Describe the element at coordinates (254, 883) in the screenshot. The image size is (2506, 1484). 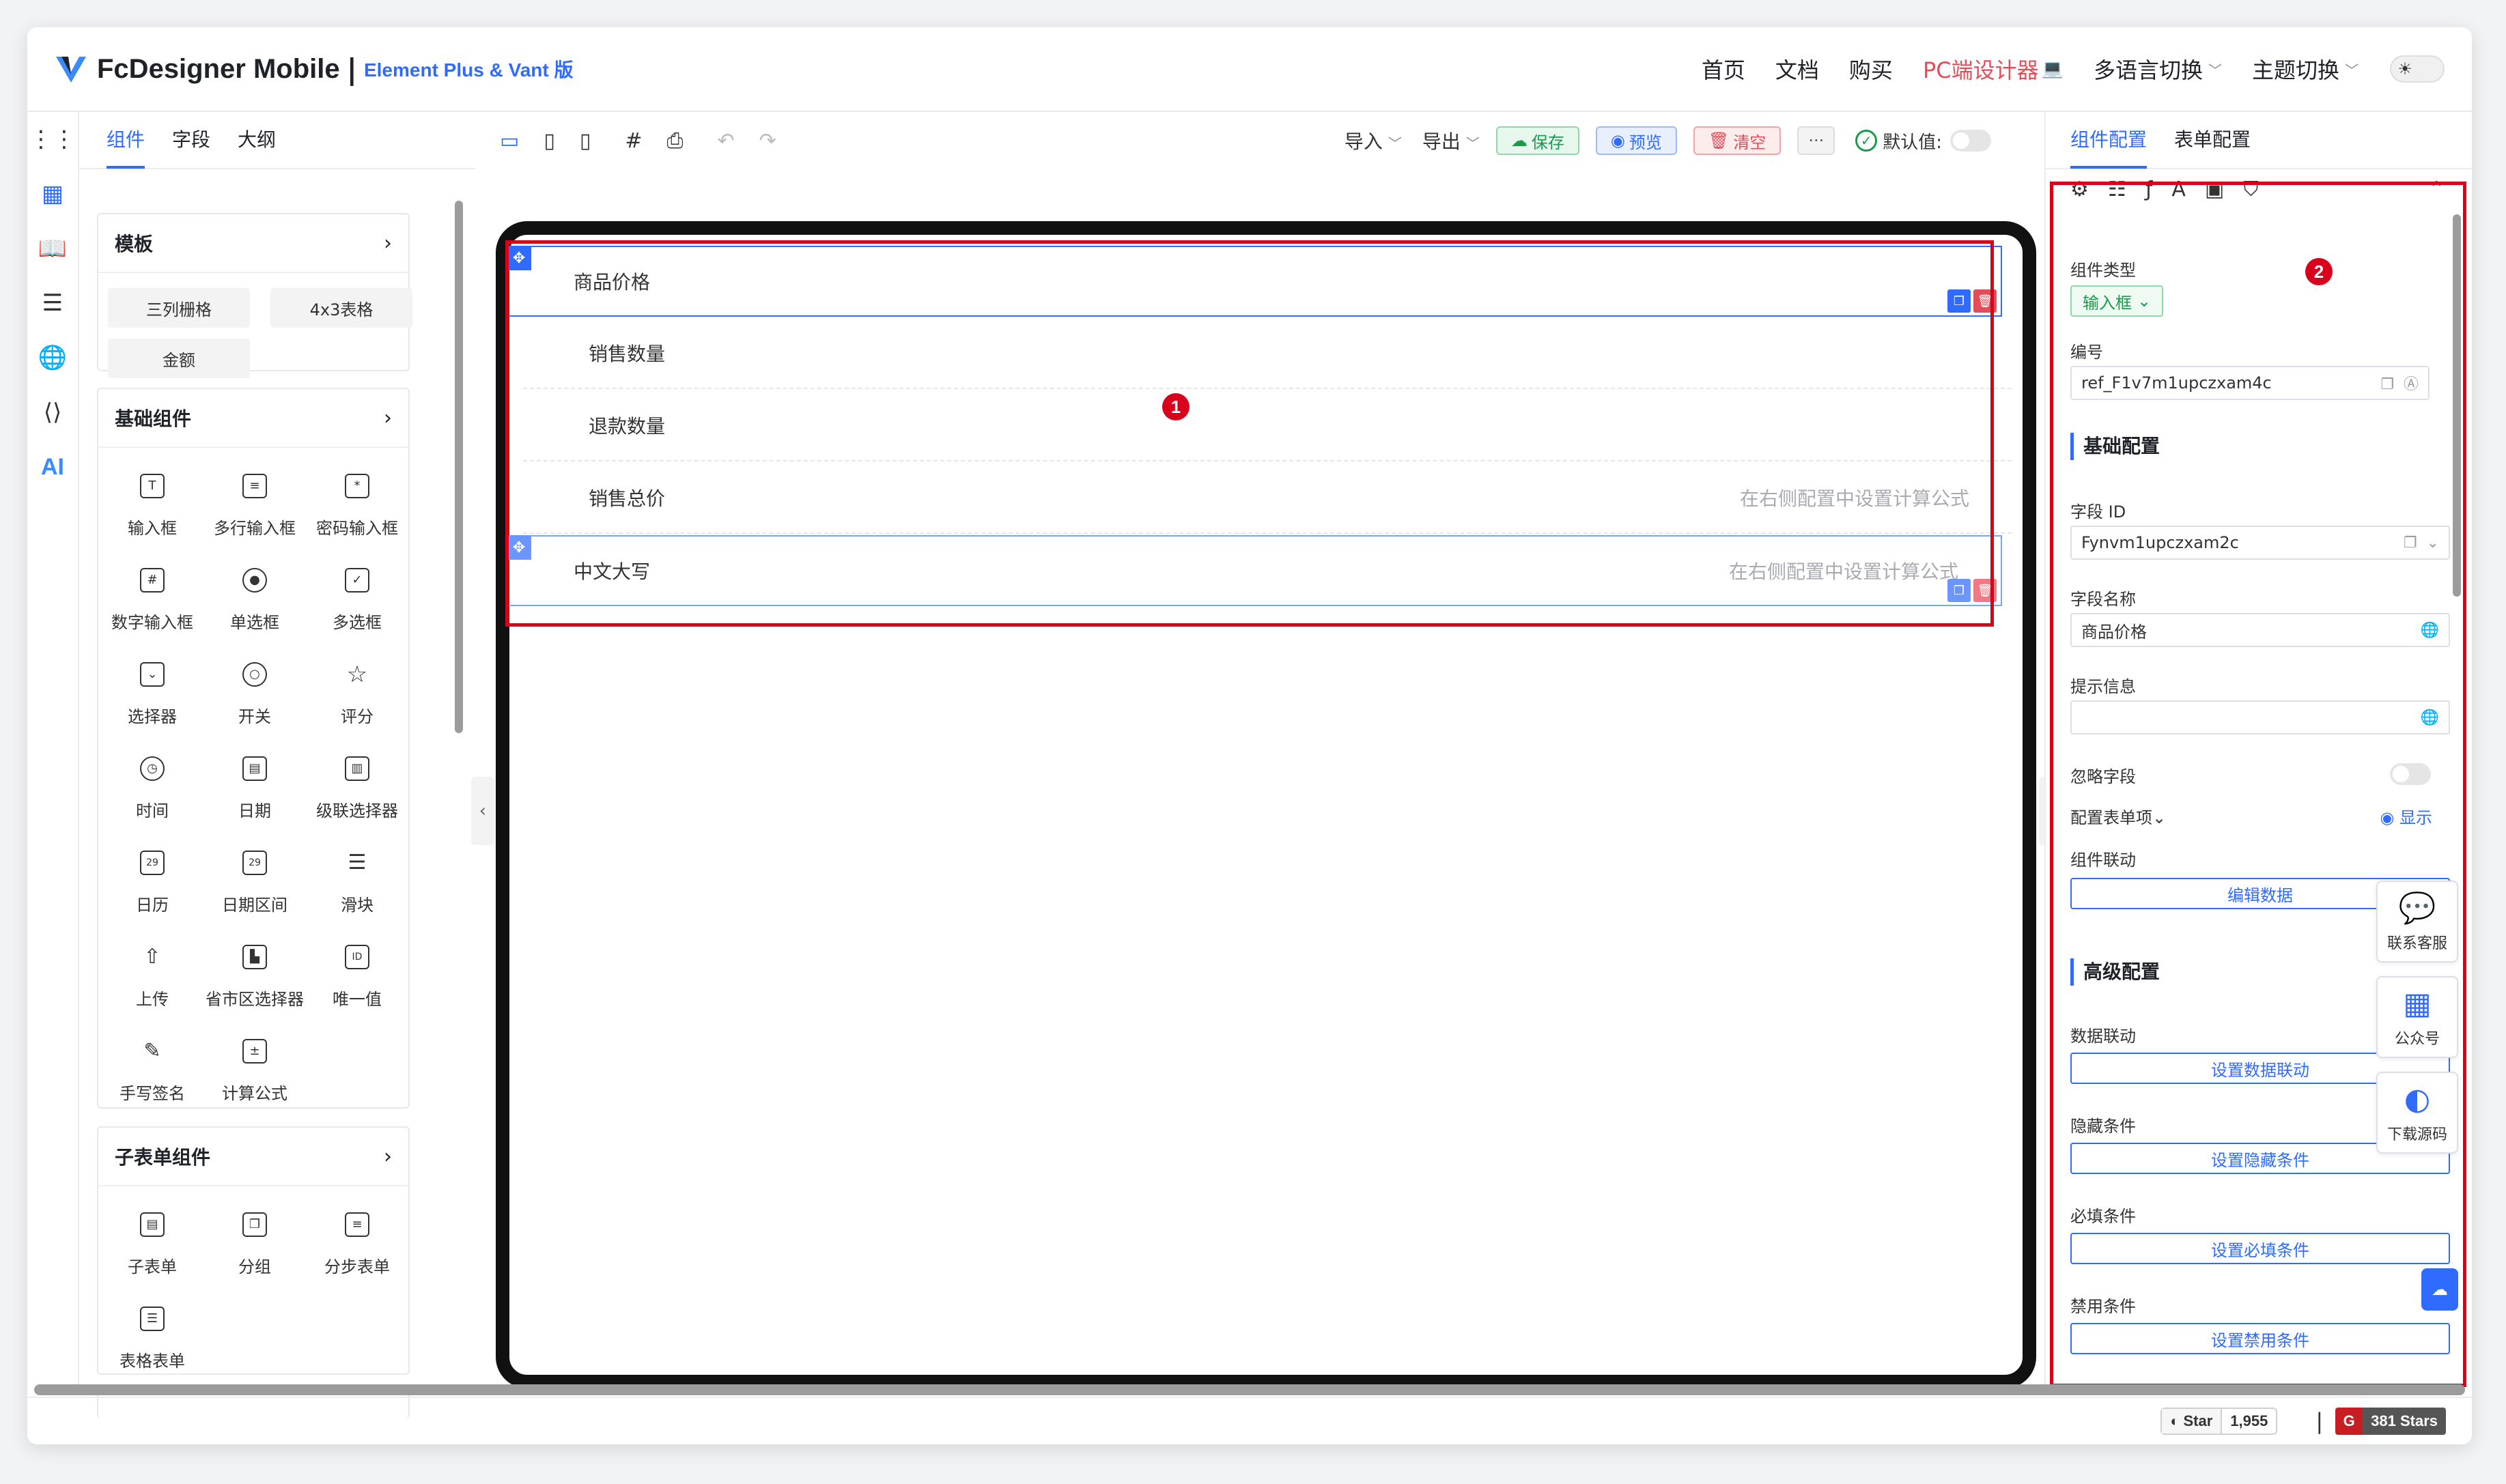
I see `component-date-range: 29 日期区间` at that location.